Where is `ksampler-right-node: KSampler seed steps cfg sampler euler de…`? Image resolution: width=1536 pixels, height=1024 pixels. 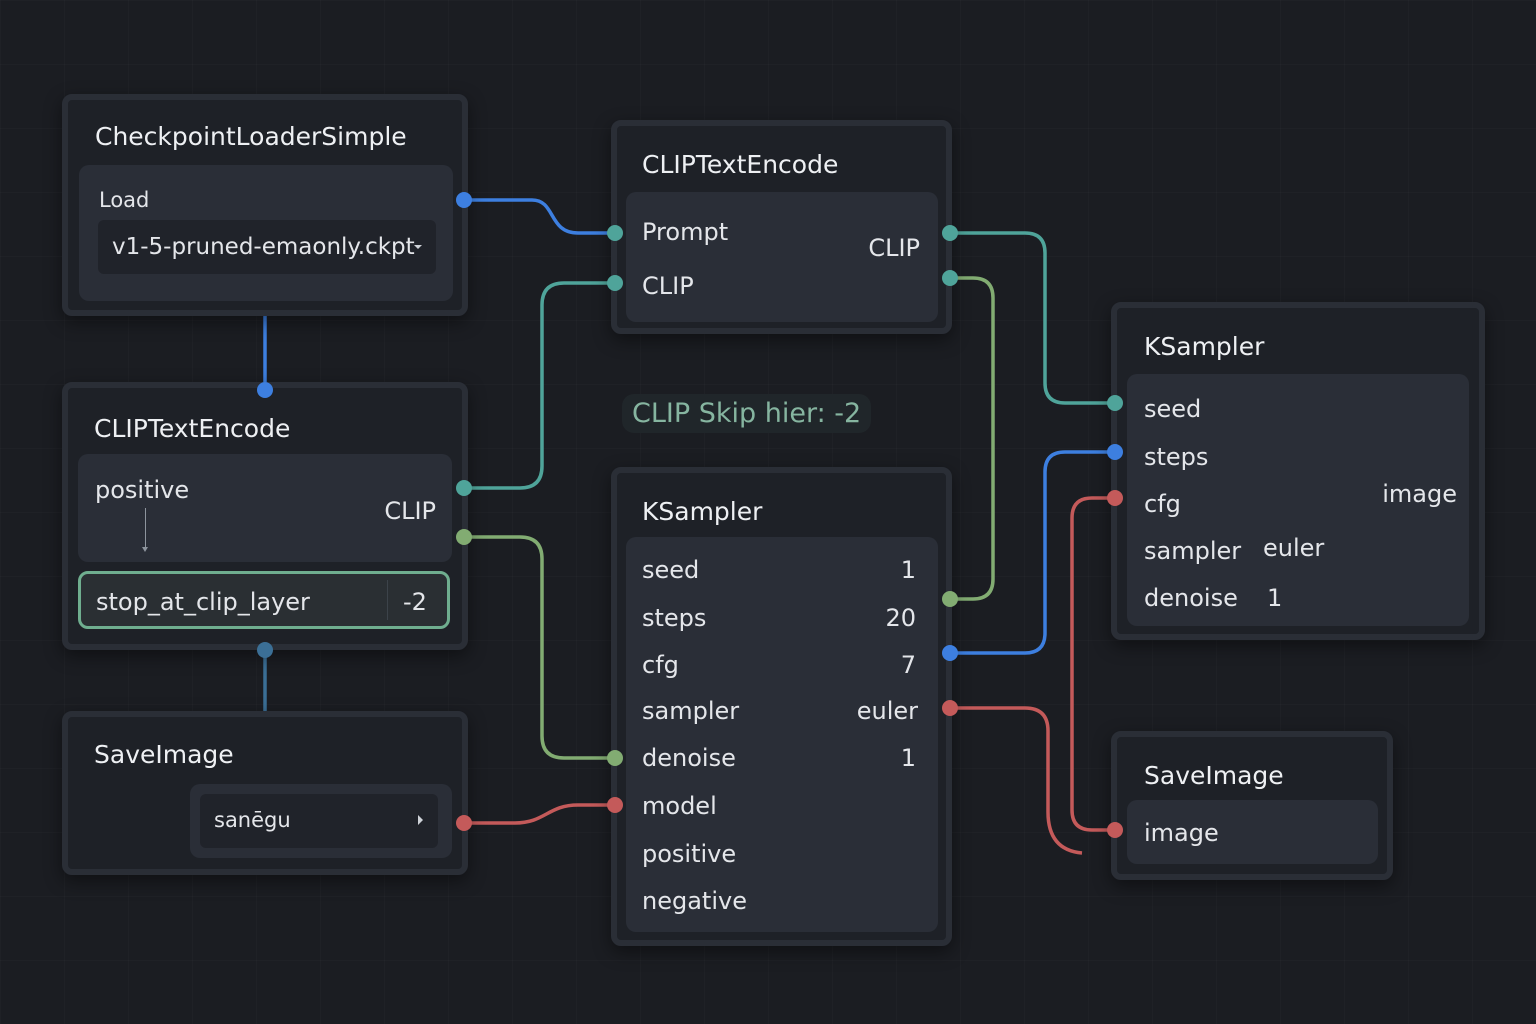
ksampler-right-node: KSampler seed steps cfg sampler euler de… is located at coordinates (1298, 471).